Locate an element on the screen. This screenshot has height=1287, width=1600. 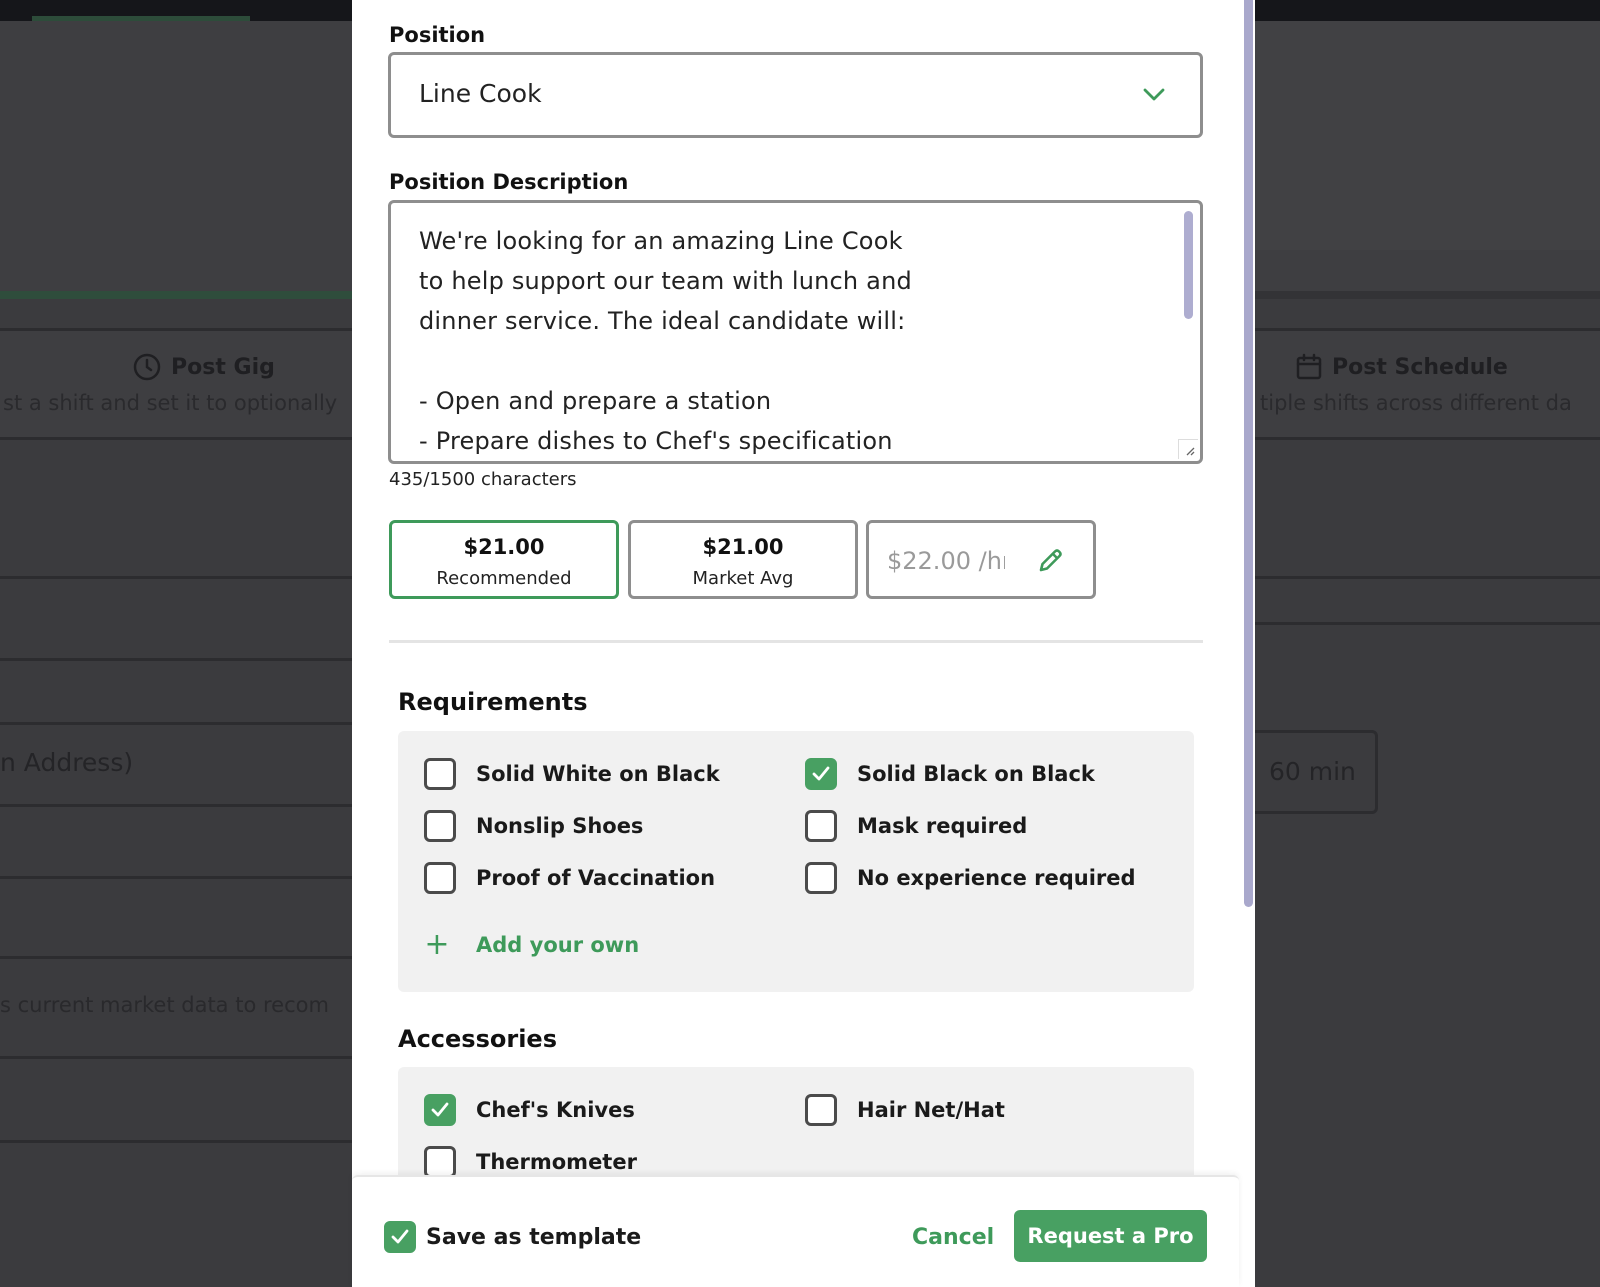
description-line: - Open and prepare a station is located at coordinates (595, 401).